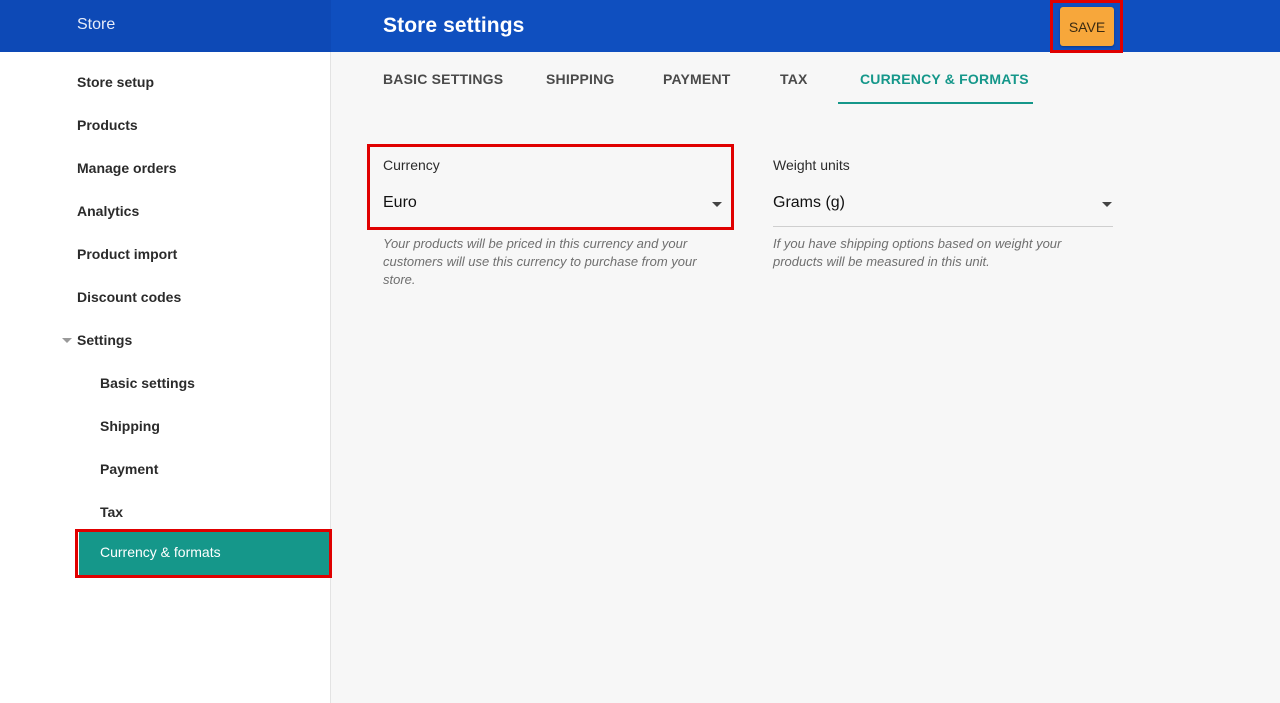 This screenshot has height=703, width=1280. What do you see at coordinates (943, 226) in the screenshot?
I see `weight-units-underline` at bounding box center [943, 226].